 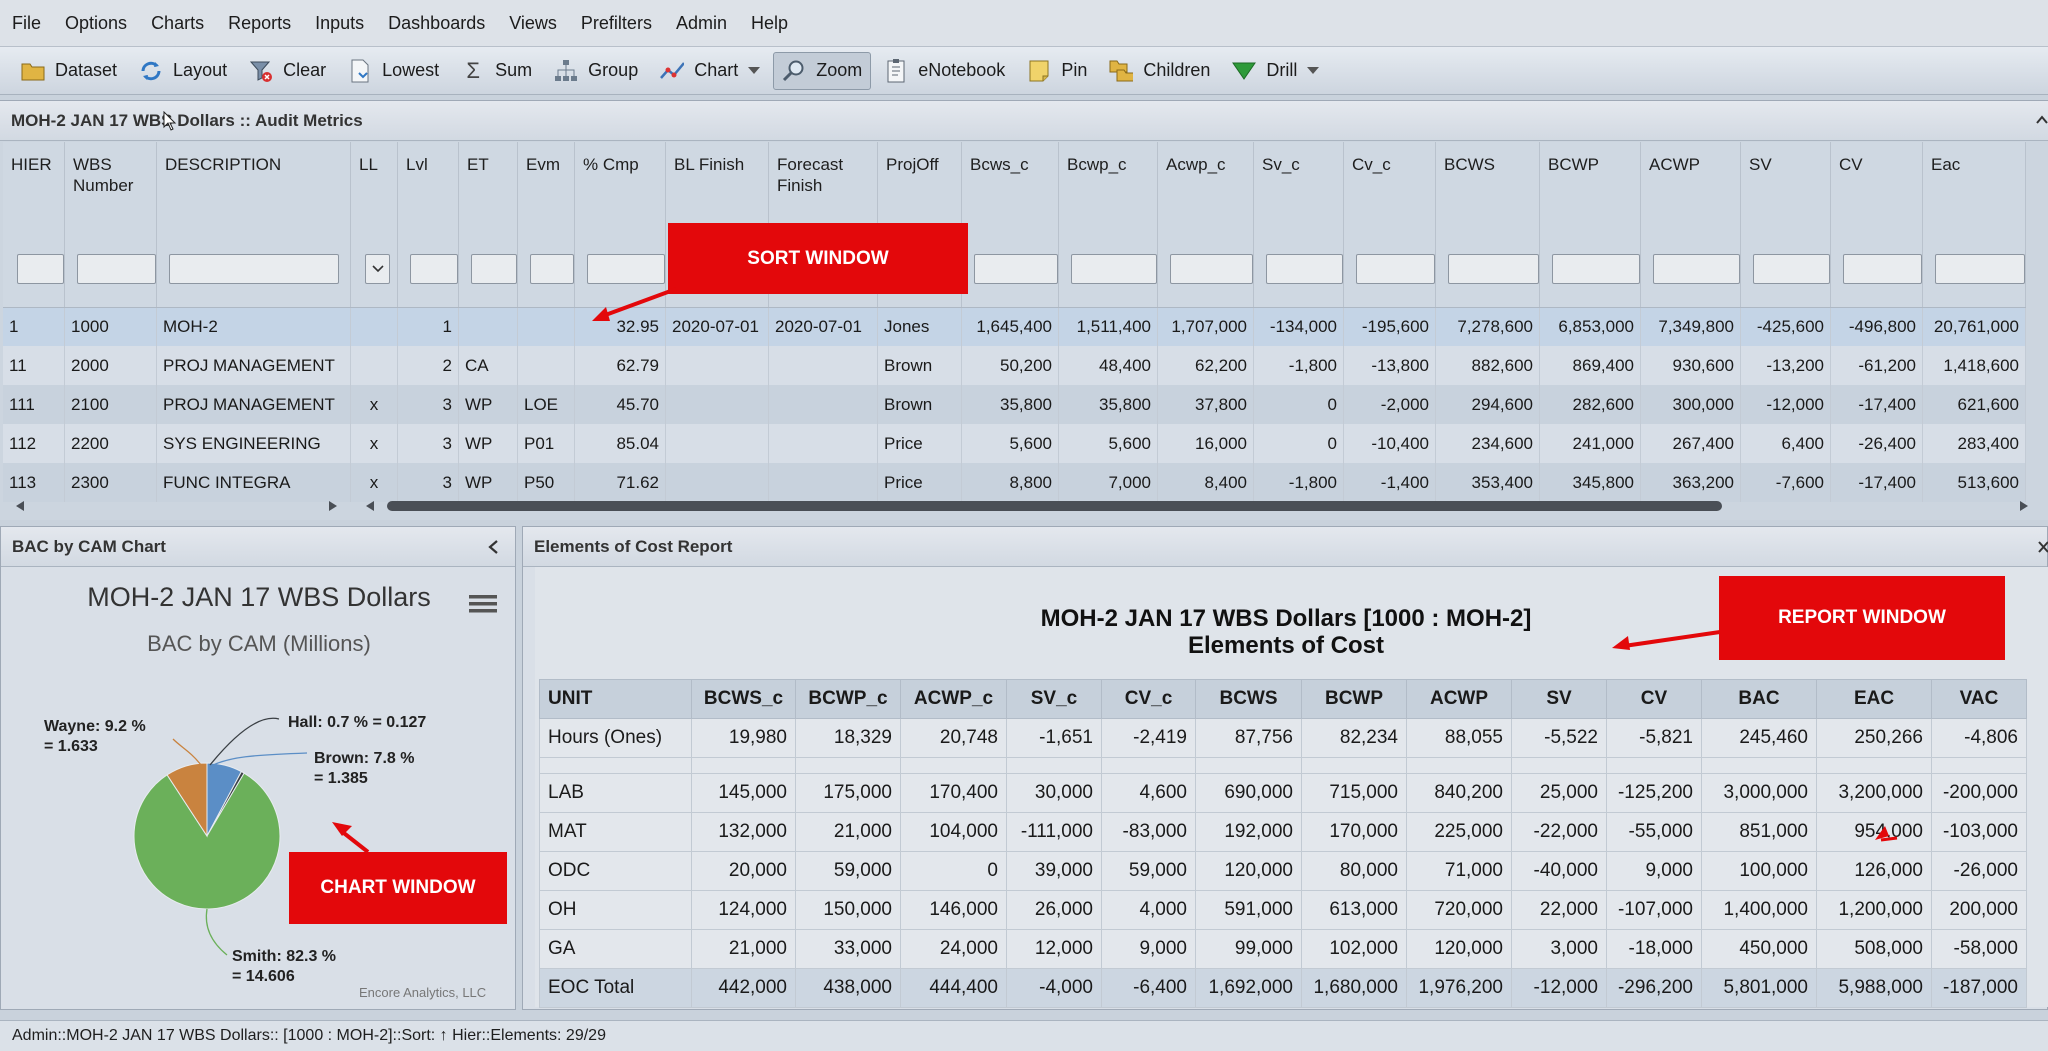 What do you see at coordinates (26, 23) in the screenshot?
I see `menu-file: File` at bounding box center [26, 23].